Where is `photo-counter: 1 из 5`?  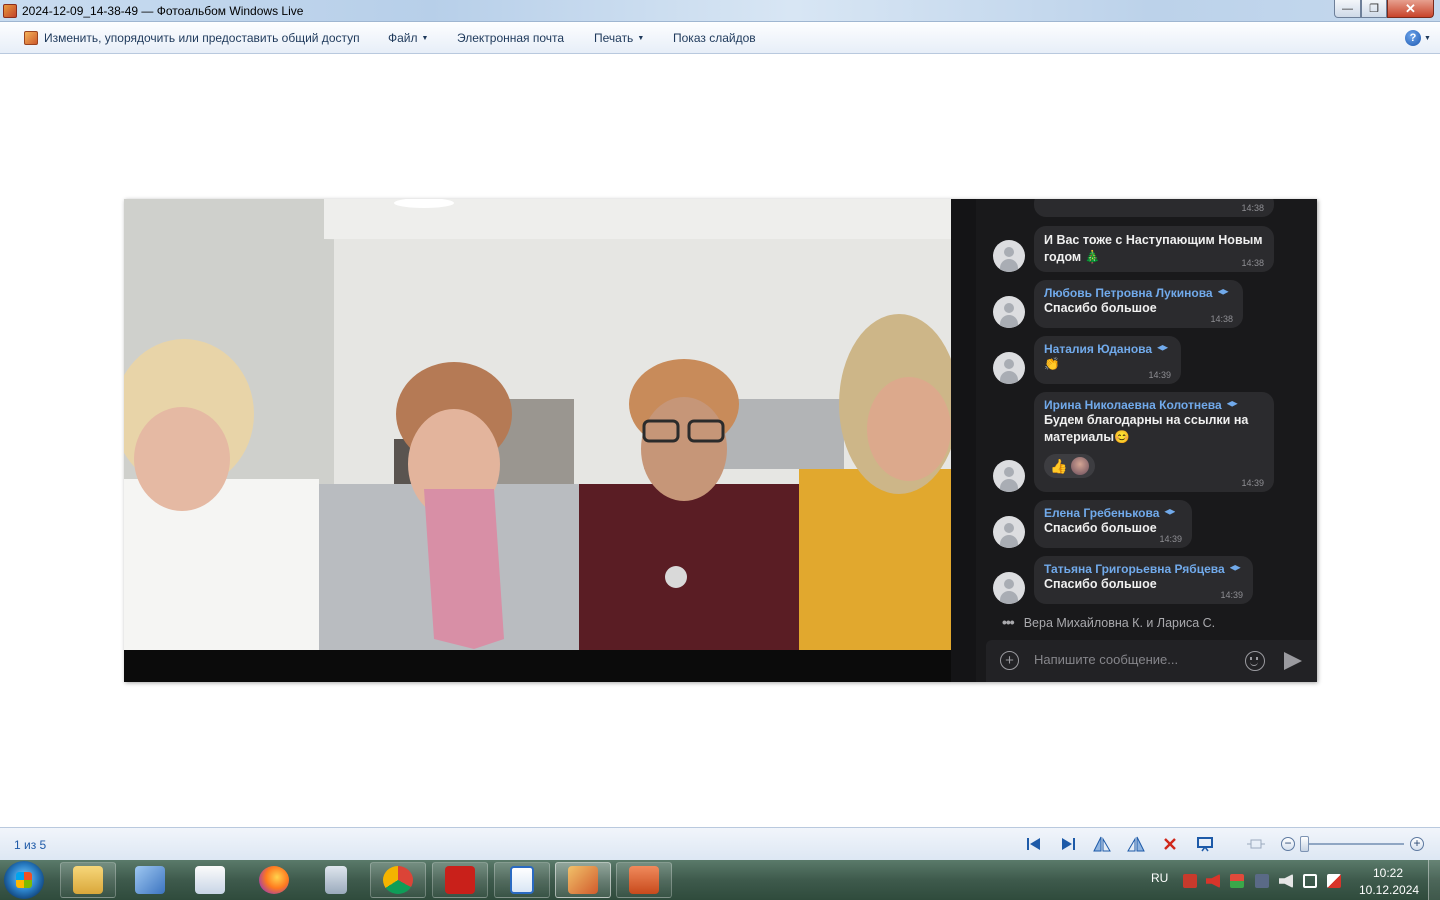
photo-counter: 1 из 5 is located at coordinates (30, 845).